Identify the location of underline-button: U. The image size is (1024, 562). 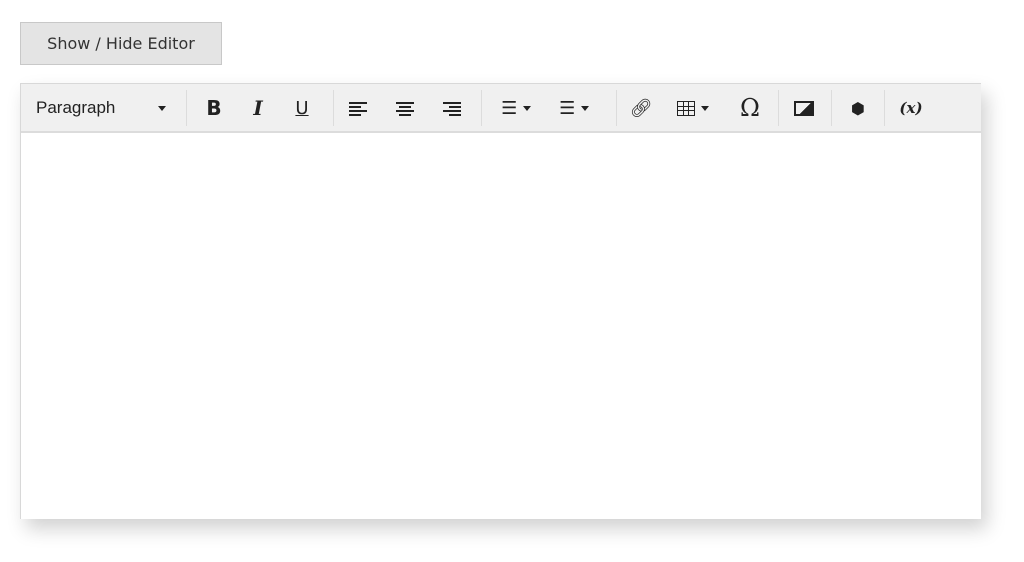
(302, 108).